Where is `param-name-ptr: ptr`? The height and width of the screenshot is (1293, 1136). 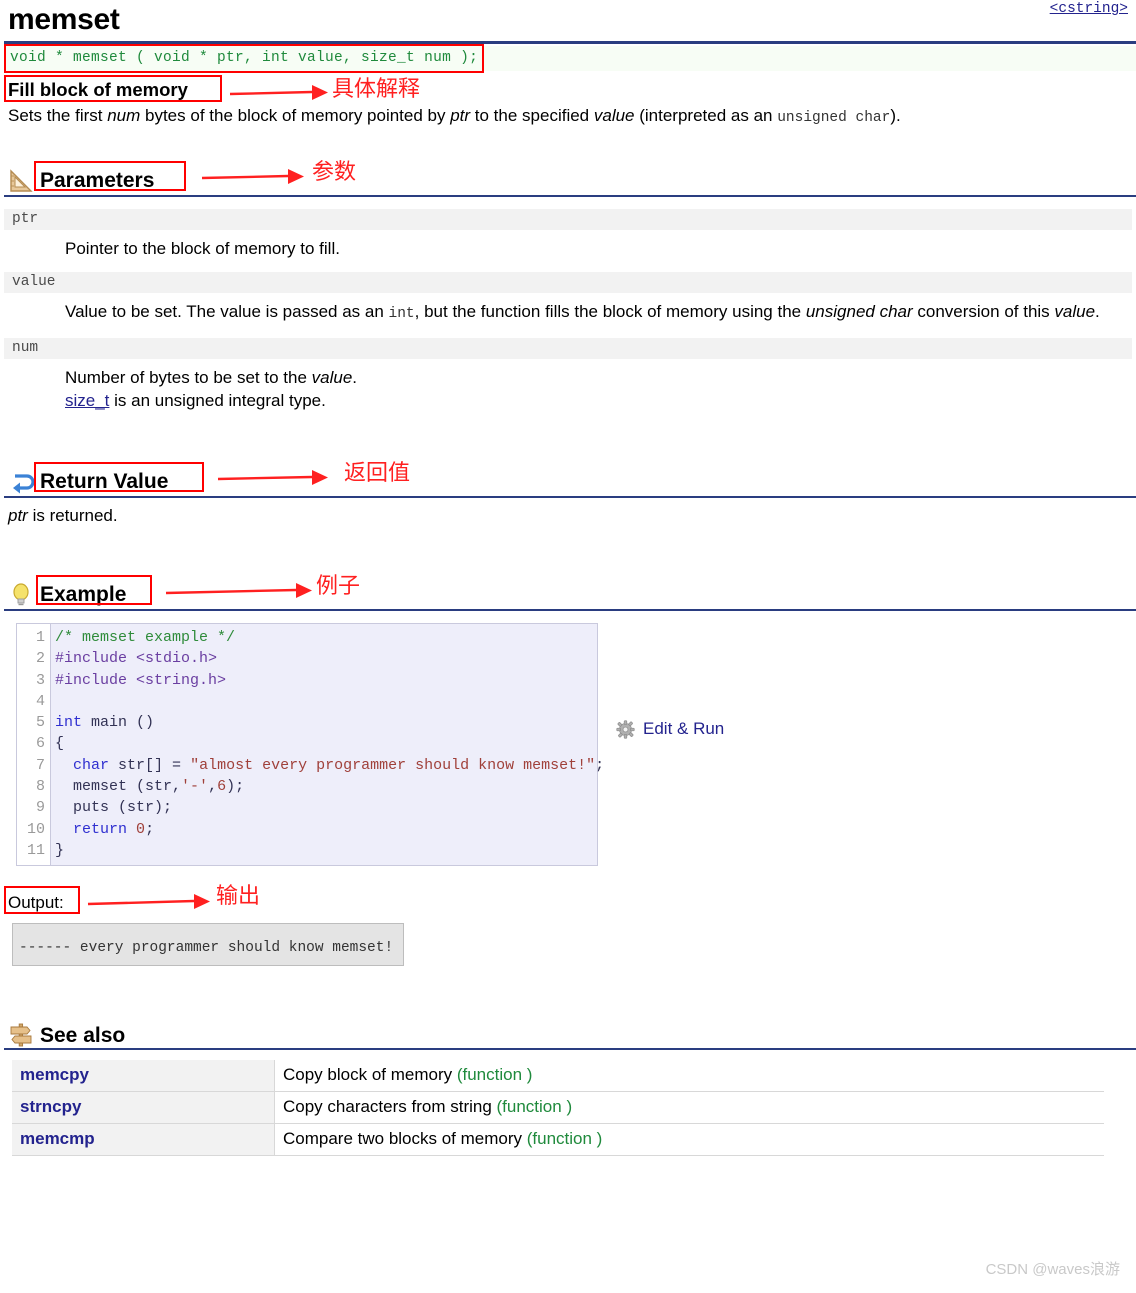 param-name-ptr: ptr is located at coordinates (568, 219).